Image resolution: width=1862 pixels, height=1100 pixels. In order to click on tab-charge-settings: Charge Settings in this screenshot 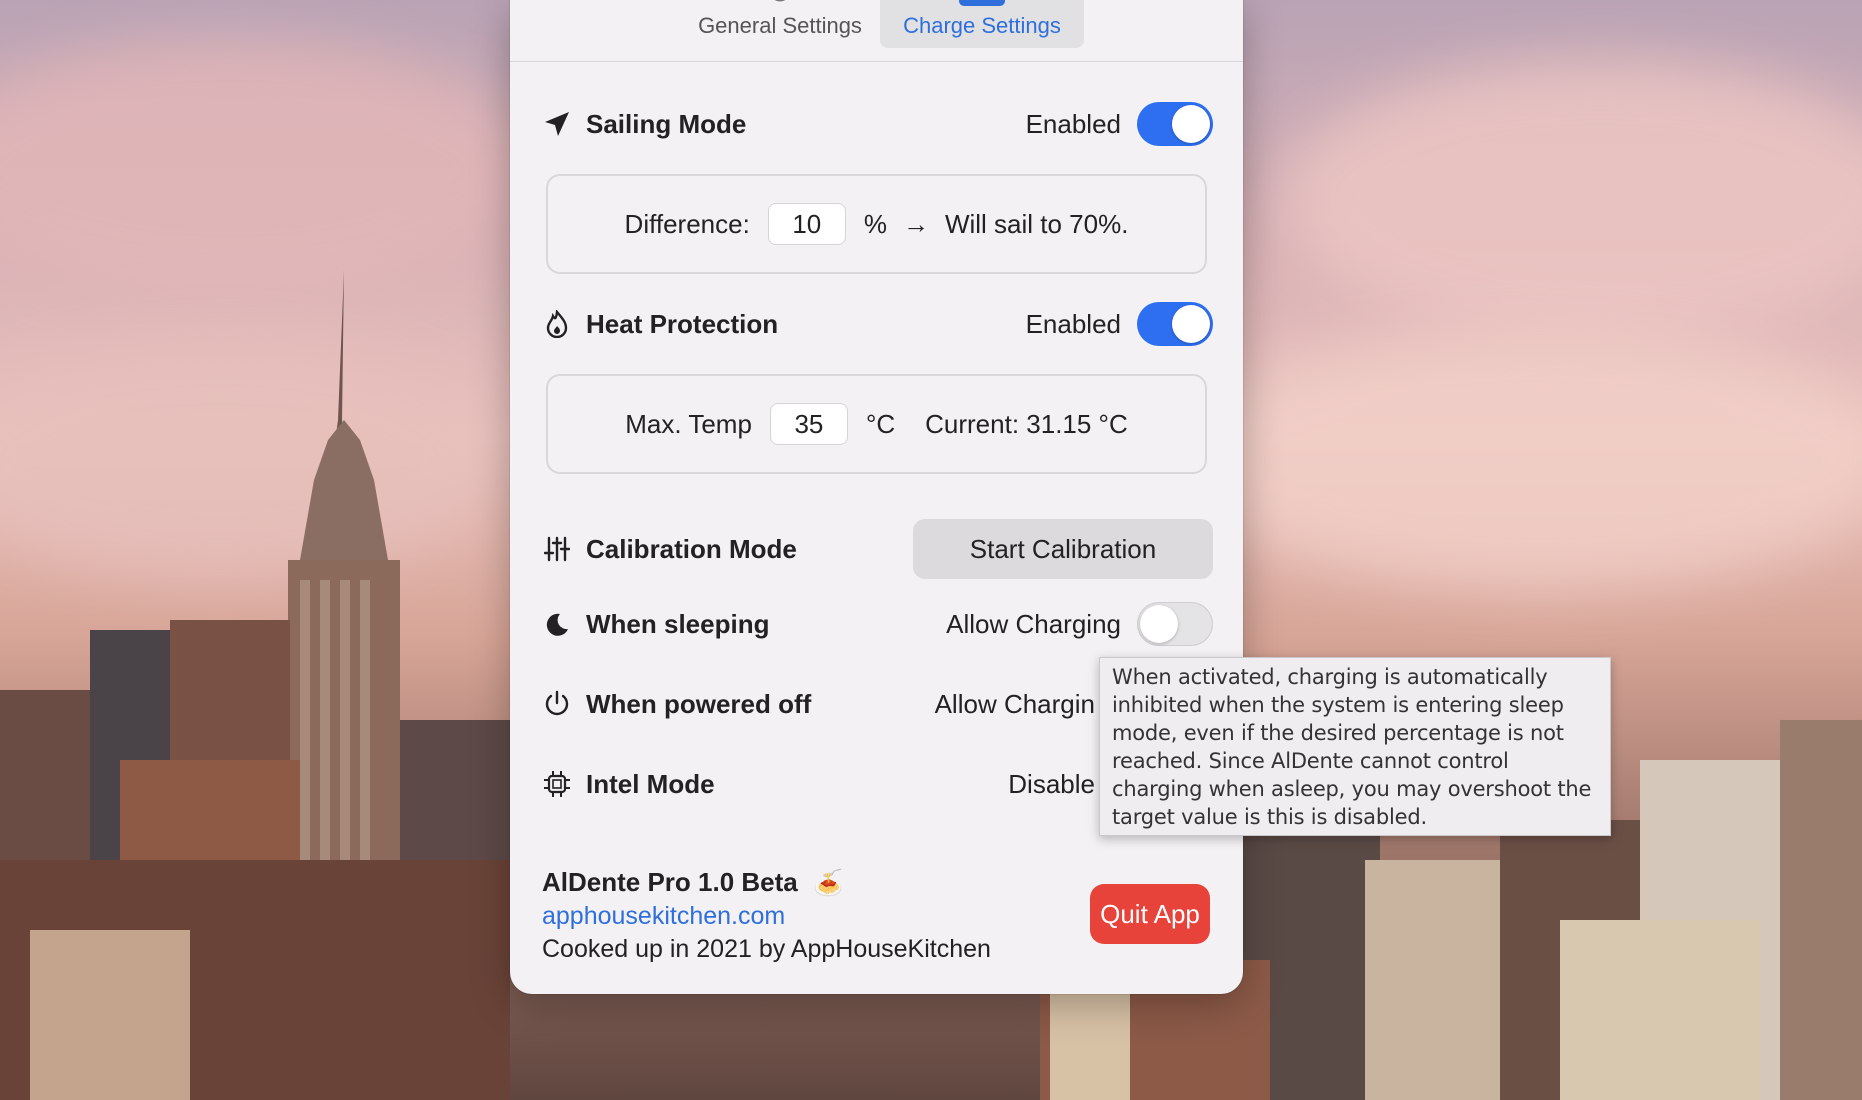, I will do `click(982, 24)`.